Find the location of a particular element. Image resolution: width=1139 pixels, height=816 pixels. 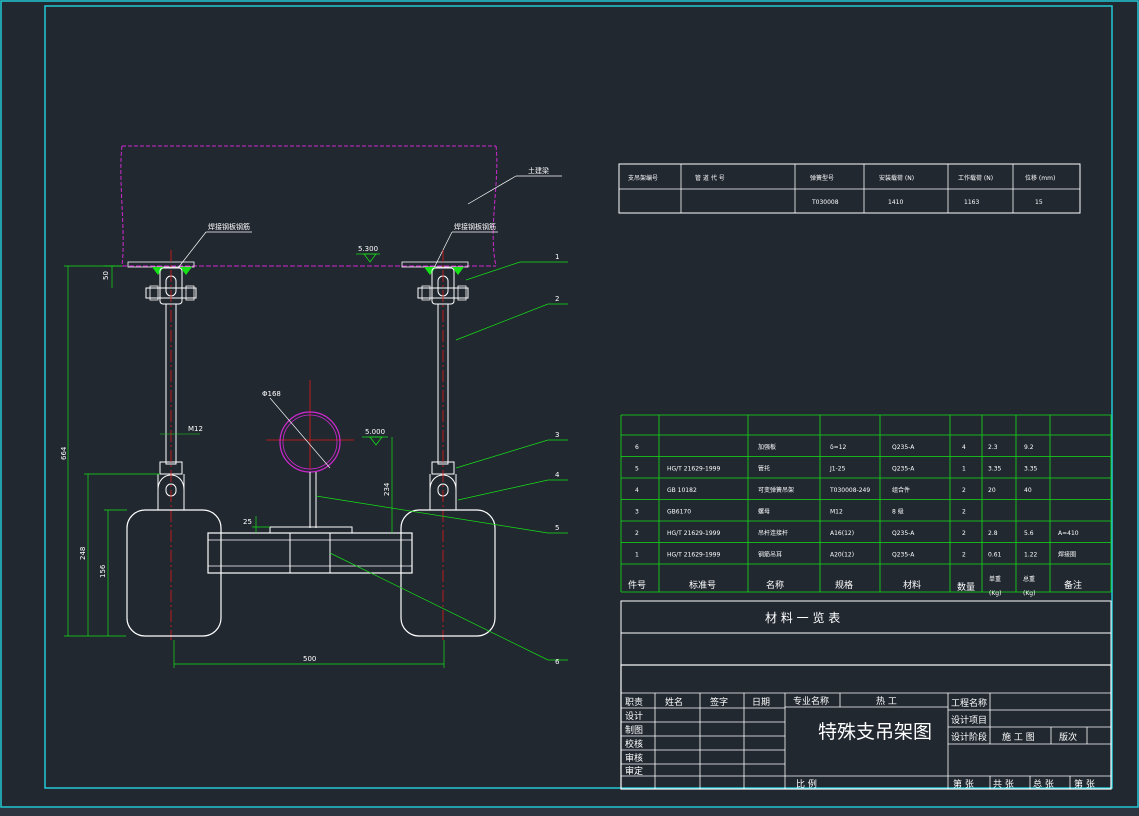

bom-cell-std: GB 10182 is located at coordinates (682, 490).